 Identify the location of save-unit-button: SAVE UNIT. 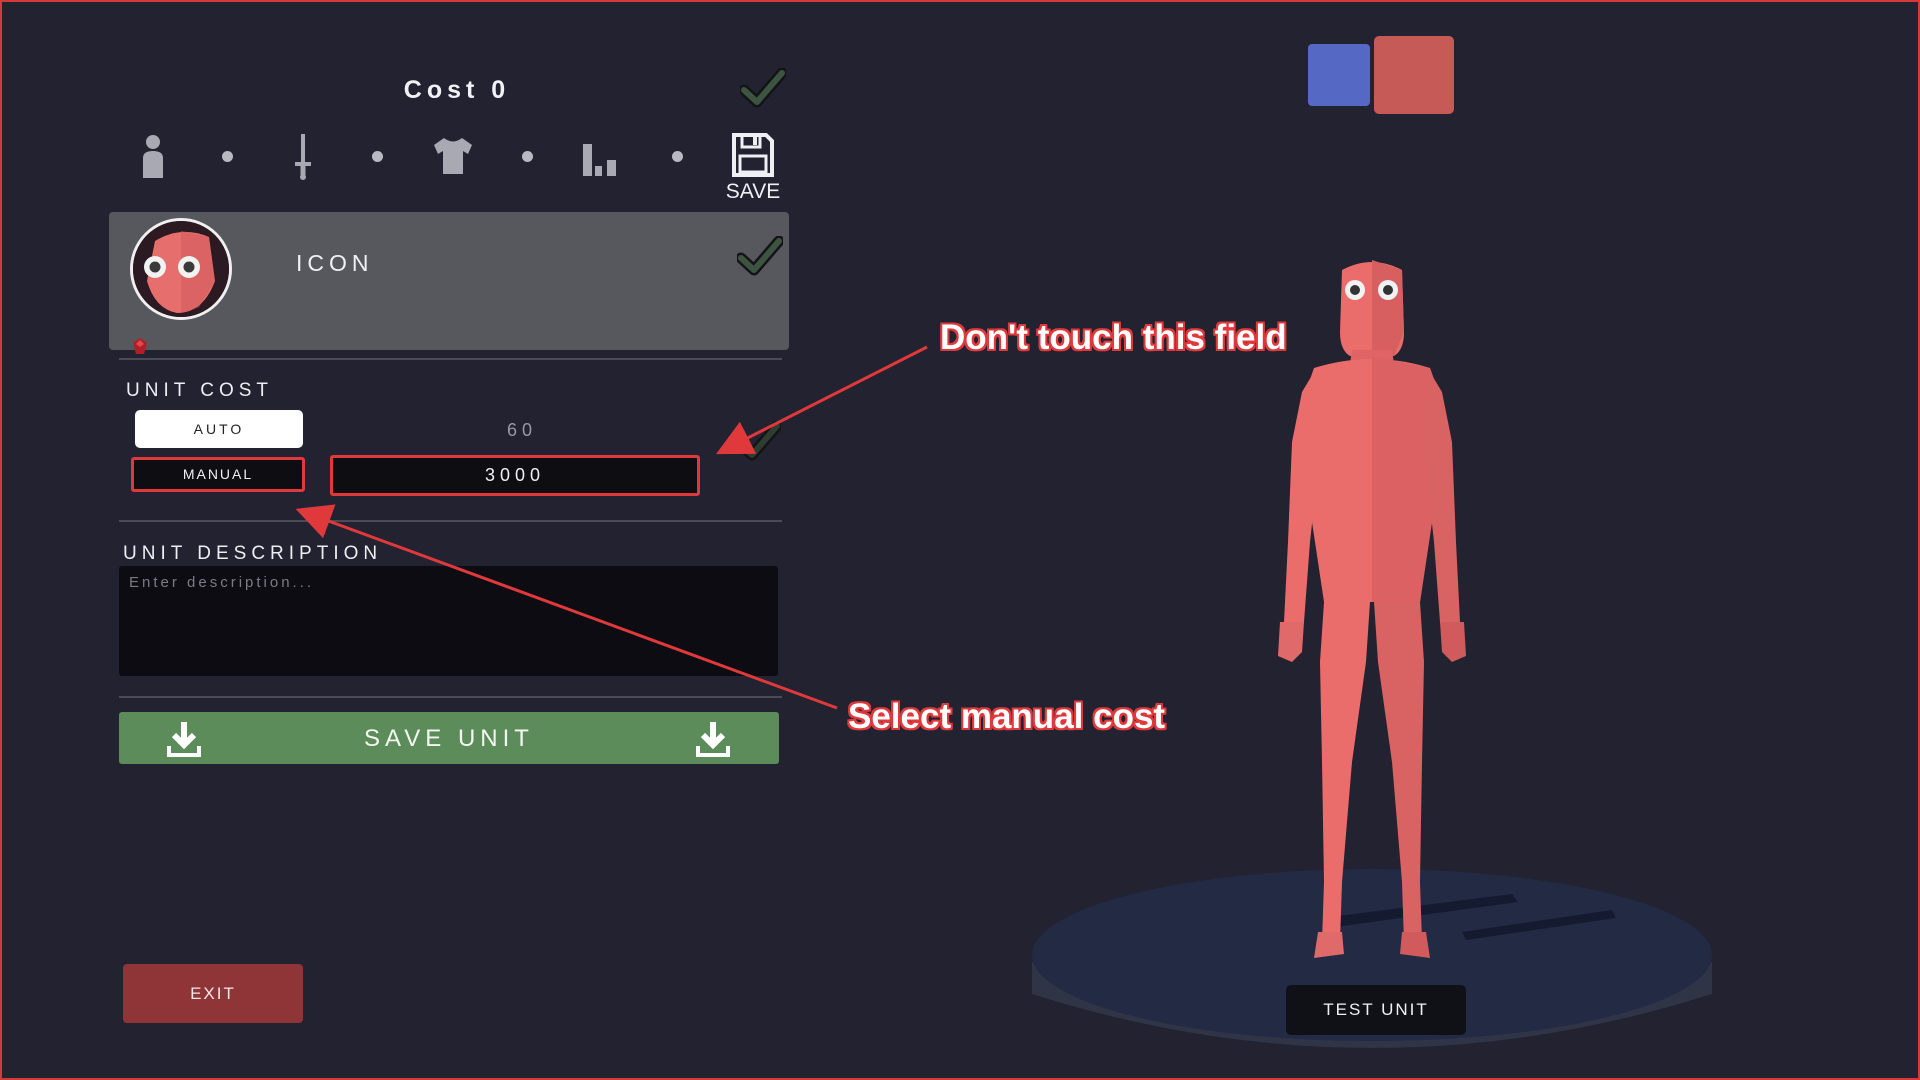
(449, 738).